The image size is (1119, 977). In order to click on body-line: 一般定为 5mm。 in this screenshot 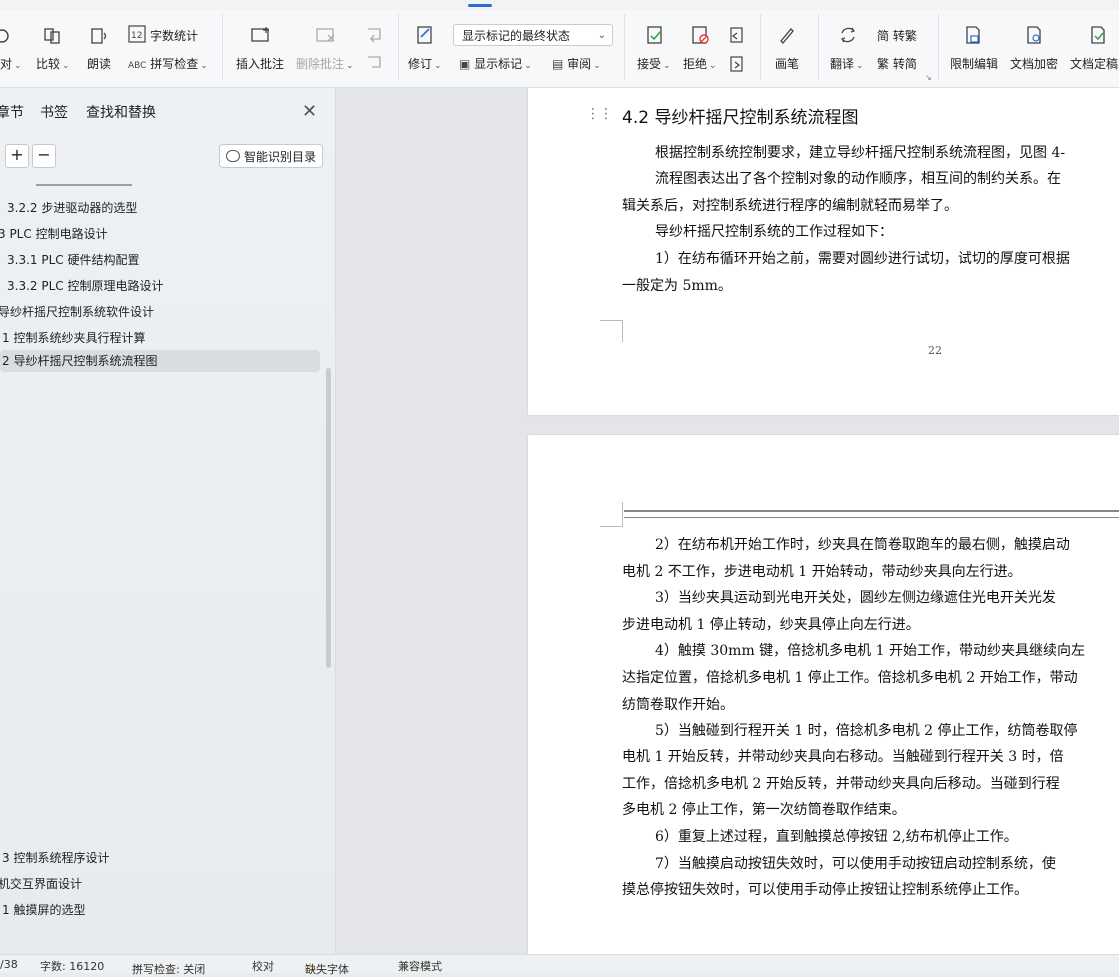, I will do `click(677, 286)`.